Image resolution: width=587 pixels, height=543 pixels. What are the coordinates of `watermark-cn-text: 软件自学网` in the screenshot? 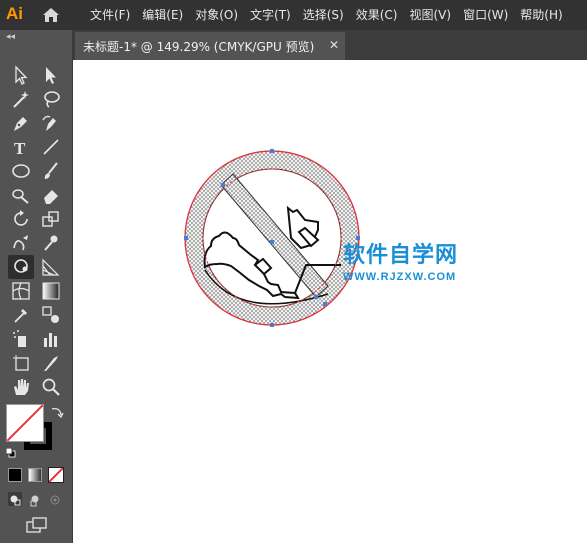 It's located at (401, 255).